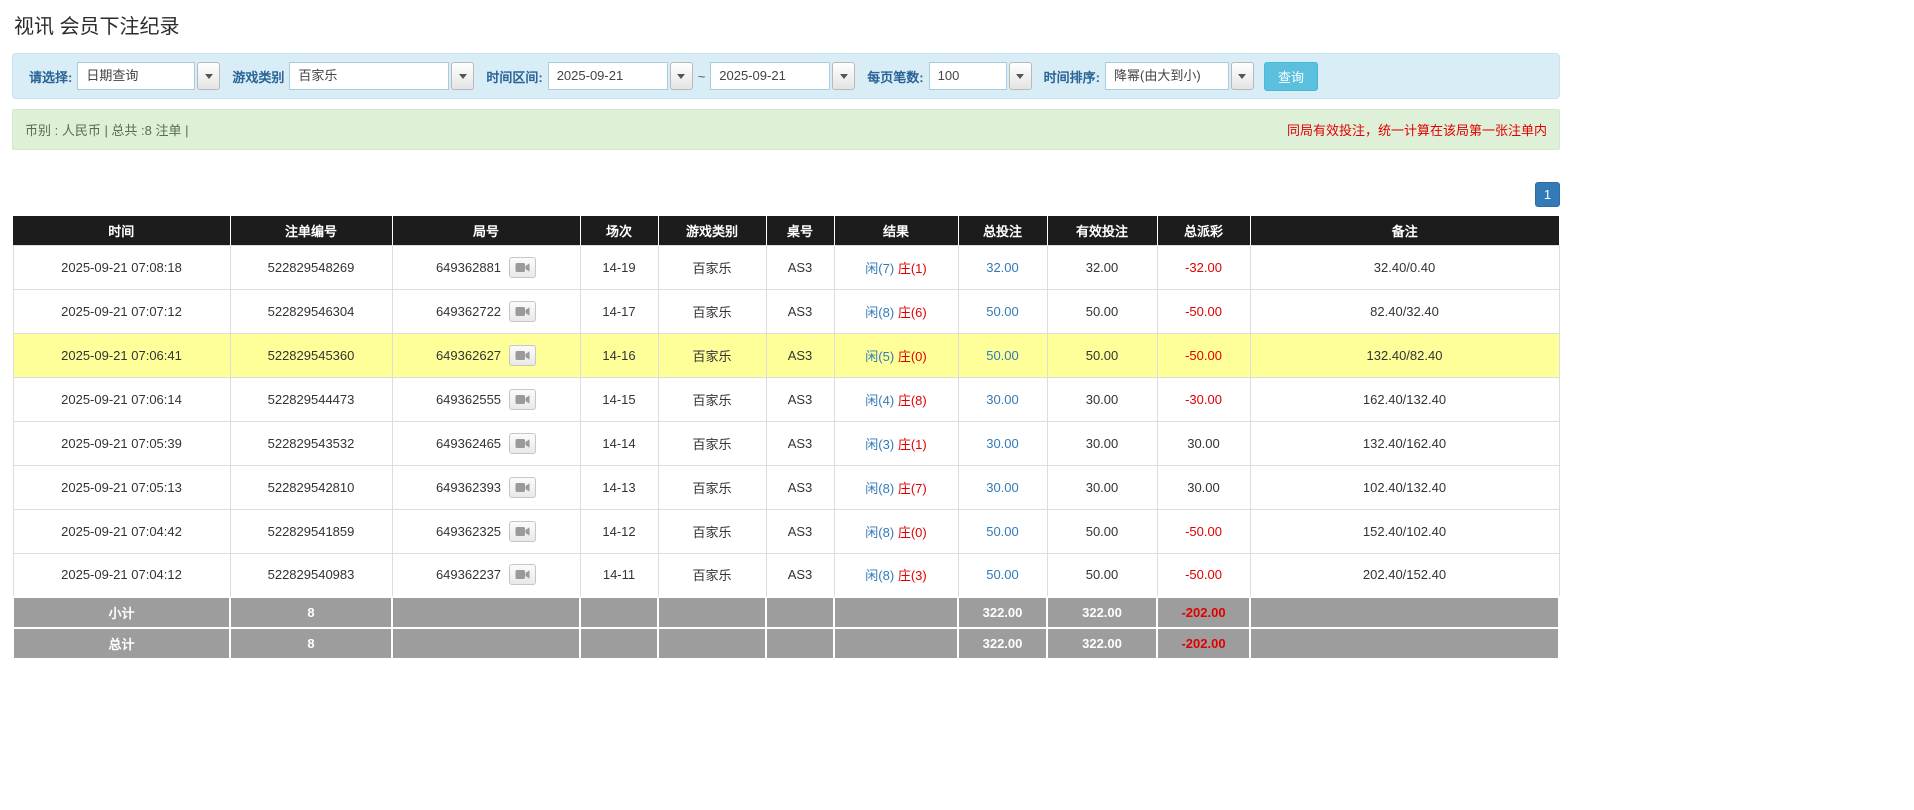  What do you see at coordinates (912, 444) in the screenshot?
I see `result-banker: 庄(1)` at bounding box center [912, 444].